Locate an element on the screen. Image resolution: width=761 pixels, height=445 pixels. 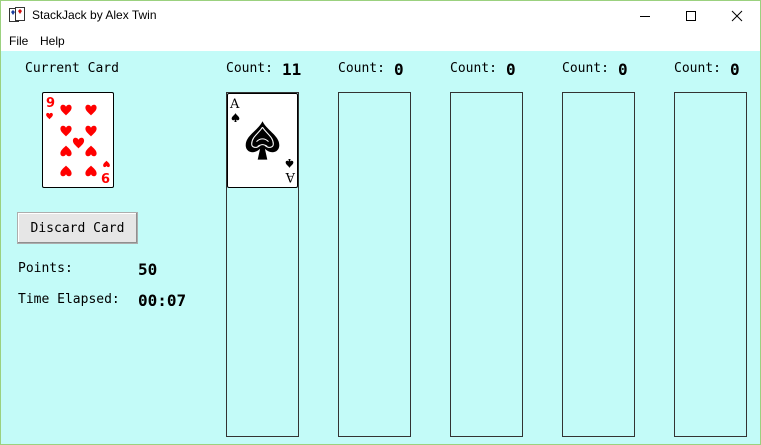
maximize-button is located at coordinates (691, 16).